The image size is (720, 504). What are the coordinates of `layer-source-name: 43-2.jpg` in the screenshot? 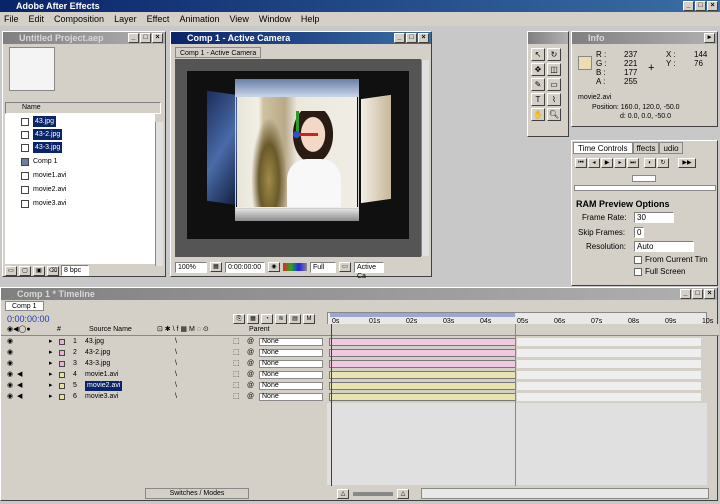 It's located at (97, 353).